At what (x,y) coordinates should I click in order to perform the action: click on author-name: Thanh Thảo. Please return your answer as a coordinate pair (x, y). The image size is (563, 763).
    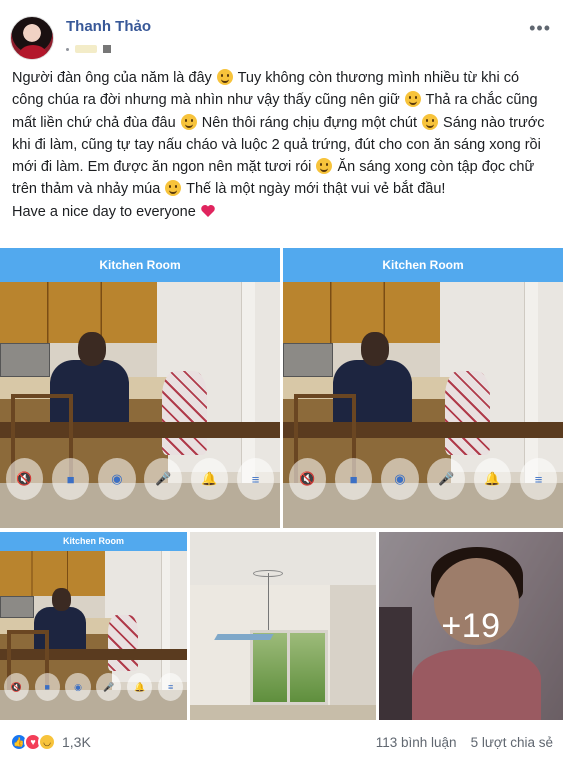
    Looking at the image, I should click on (108, 26).